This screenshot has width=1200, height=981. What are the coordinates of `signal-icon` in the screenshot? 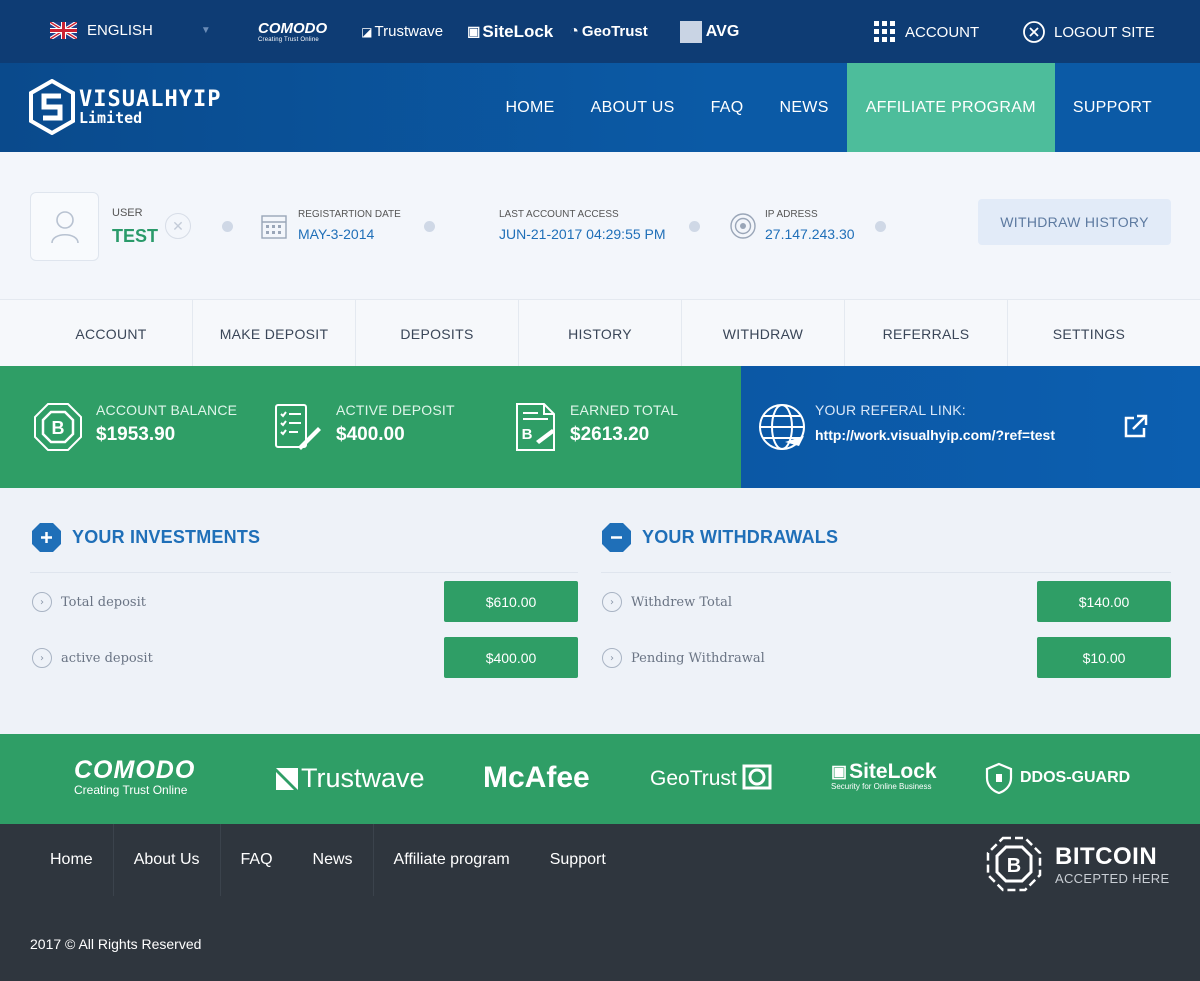 It's located at (743, 226).